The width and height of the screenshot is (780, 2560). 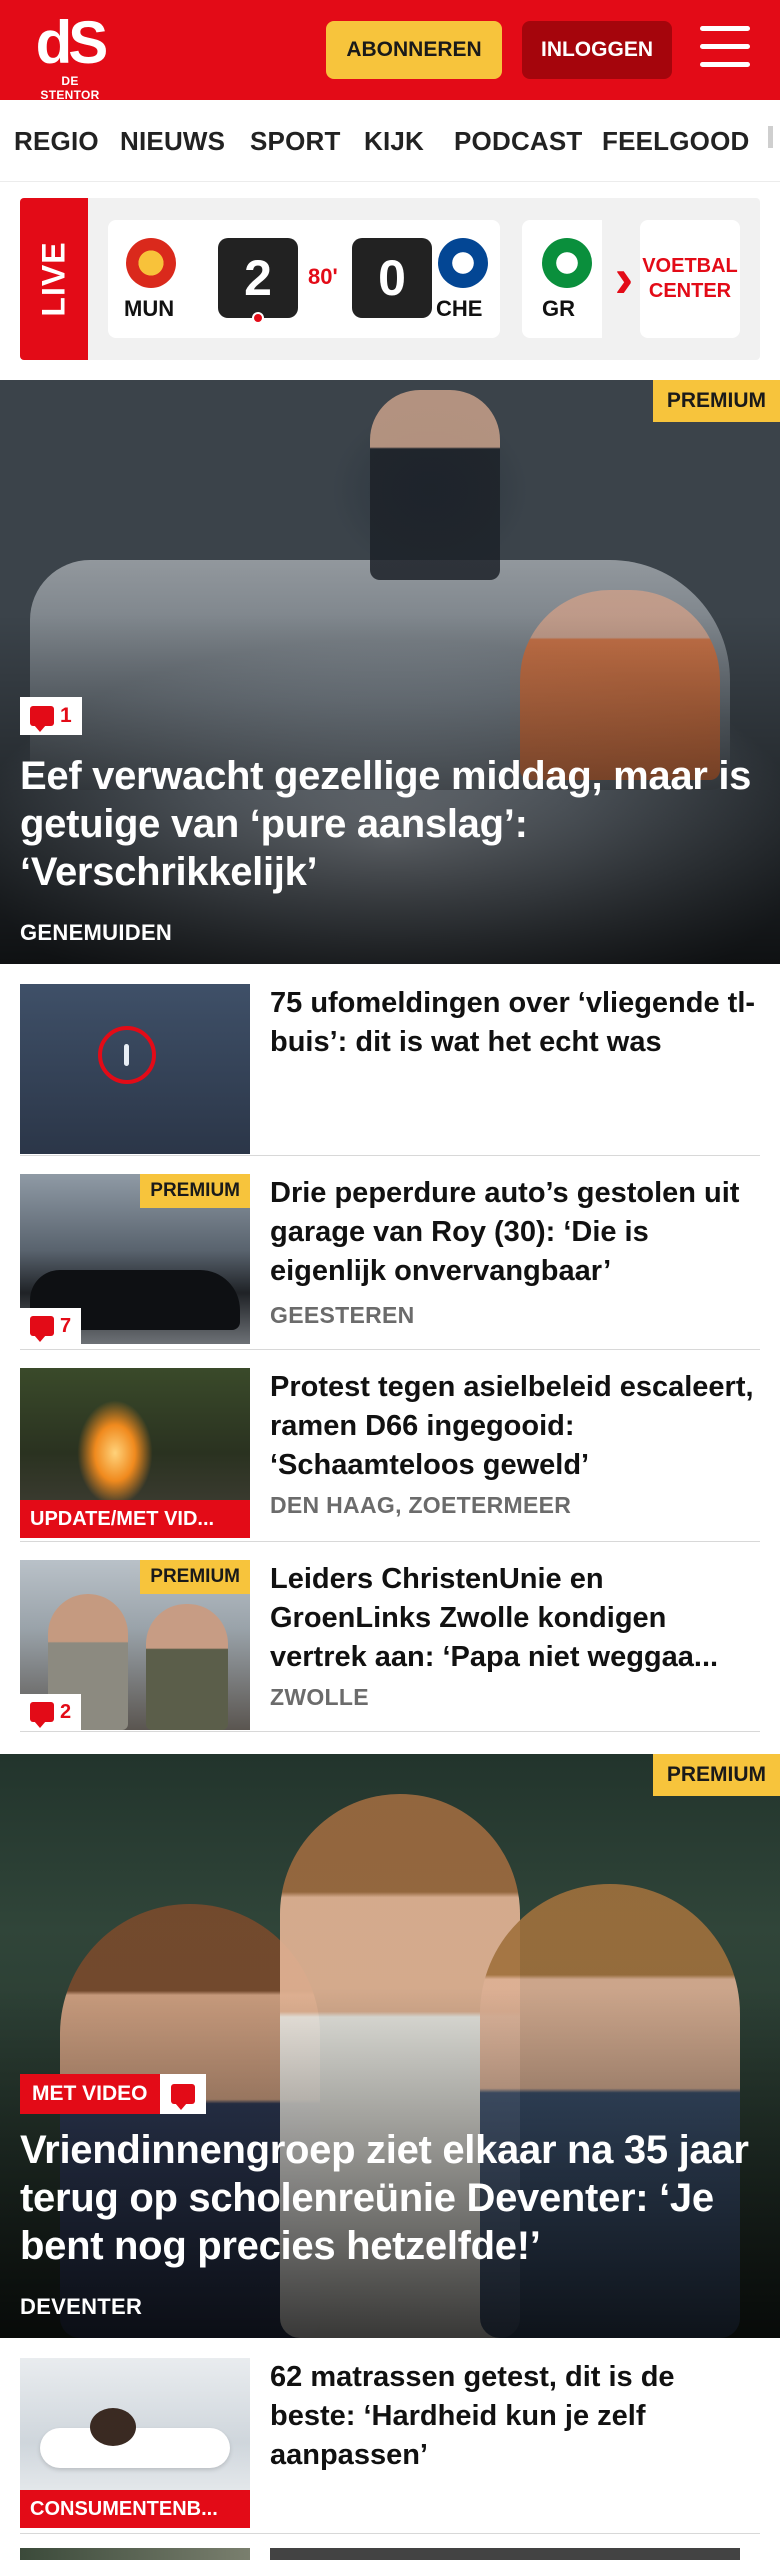 What do you see at coordinates (558, 308) in the screenshot?
I see `next-team-code: GR` at bounding box center [558, 308].